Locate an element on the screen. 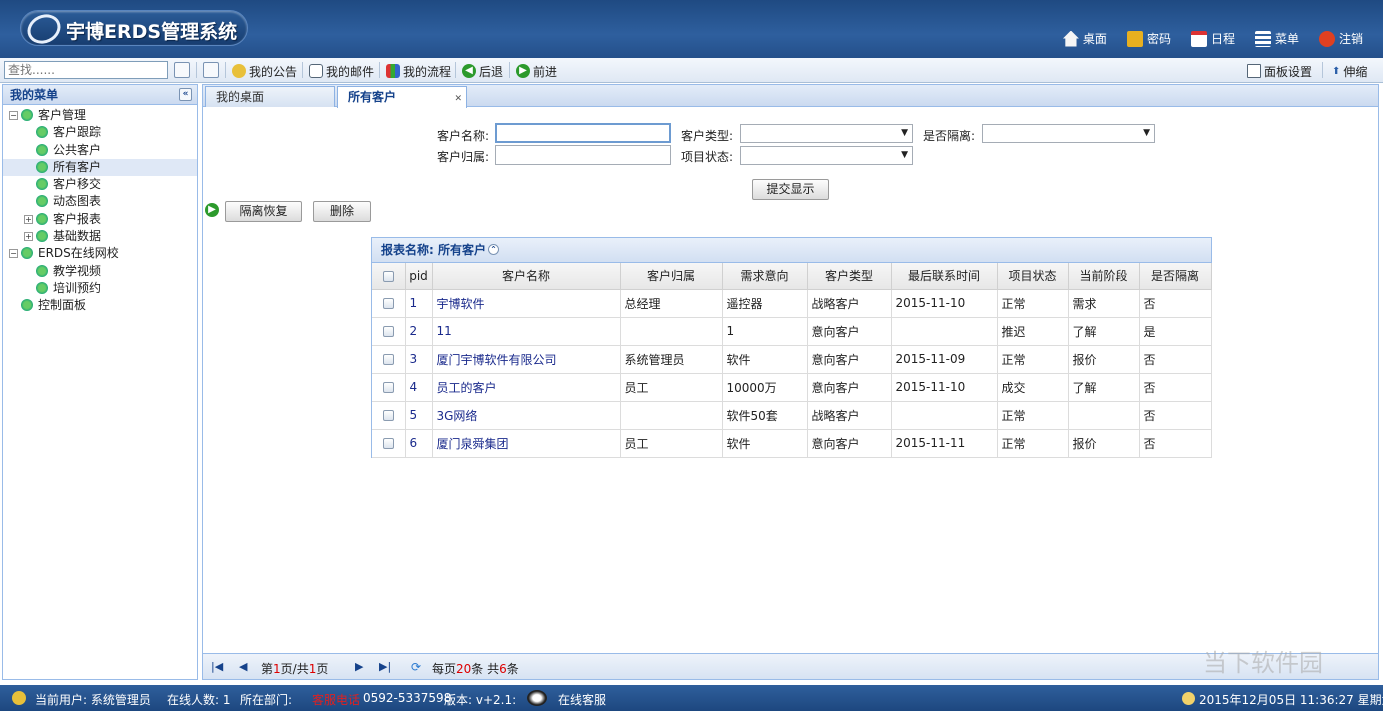 Image resolution: width=1383 pixels, height=711 pixels. table-cell: 意向客户 is located at coordinates (849, 331).